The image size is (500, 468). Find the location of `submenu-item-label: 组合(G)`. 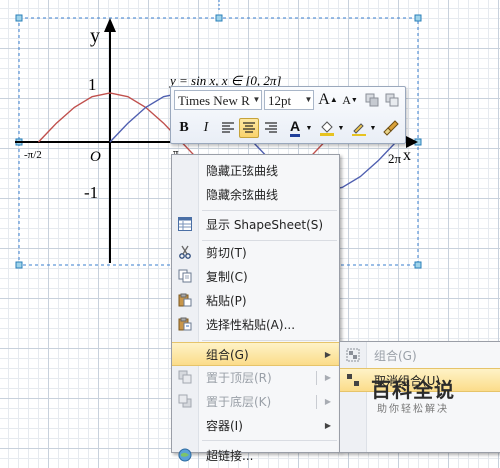

submenu-item-label: 组合(G) is located at coordinates (395, 356).